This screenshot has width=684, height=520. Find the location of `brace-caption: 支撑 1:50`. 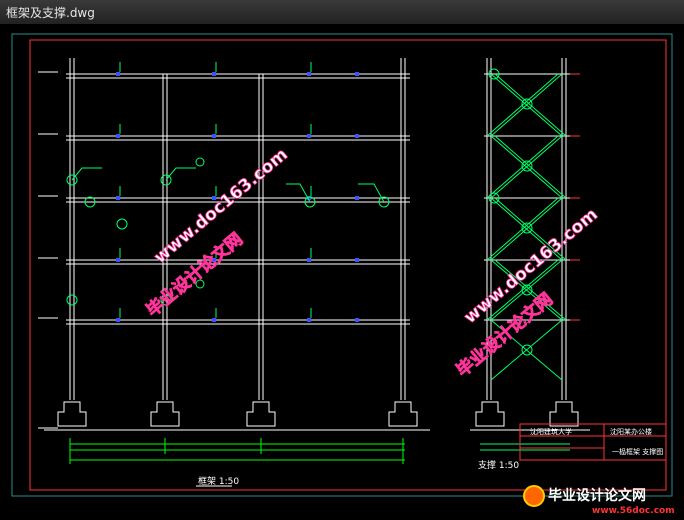

brace-caption: 支撑 1:50 is located at coordinates (498, 465).